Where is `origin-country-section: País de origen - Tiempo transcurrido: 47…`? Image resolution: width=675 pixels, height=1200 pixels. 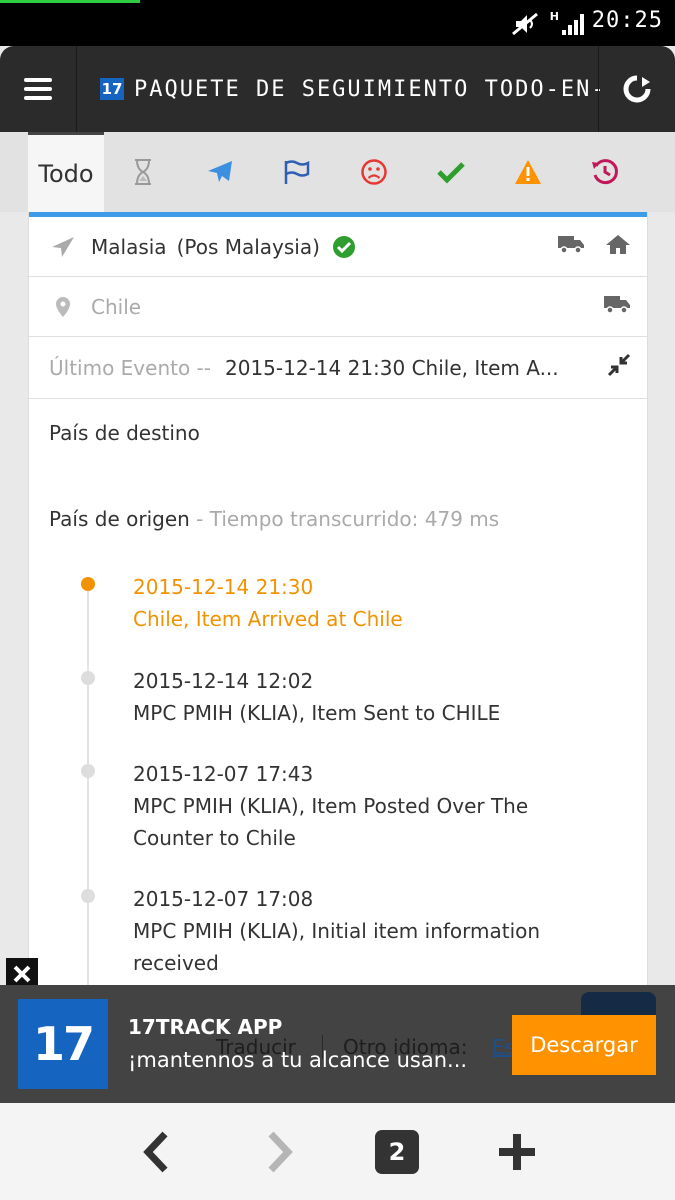
origin-country-section: País de origen - Tiempo transcurrido: 47… is located at coordinates (338, 519).